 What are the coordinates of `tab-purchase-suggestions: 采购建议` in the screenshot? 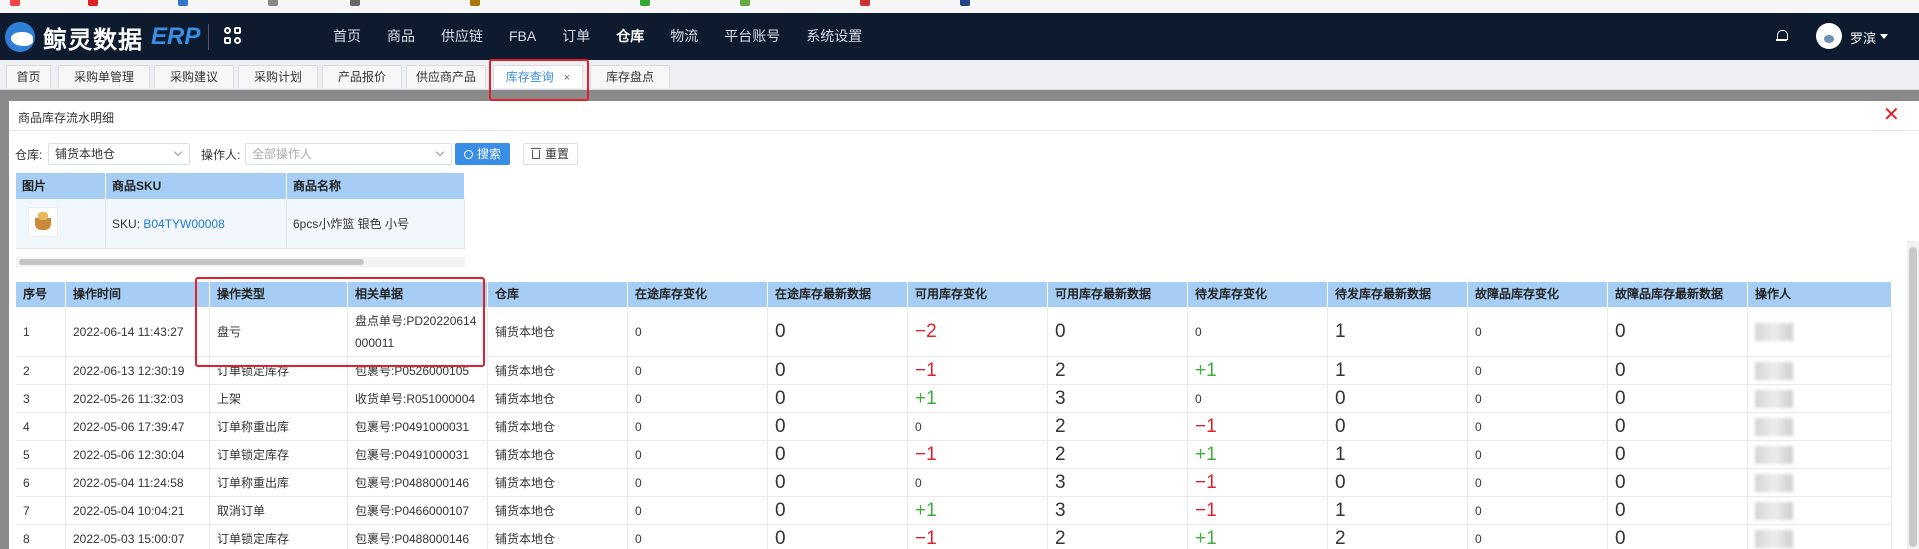 It's located at (194, 76).